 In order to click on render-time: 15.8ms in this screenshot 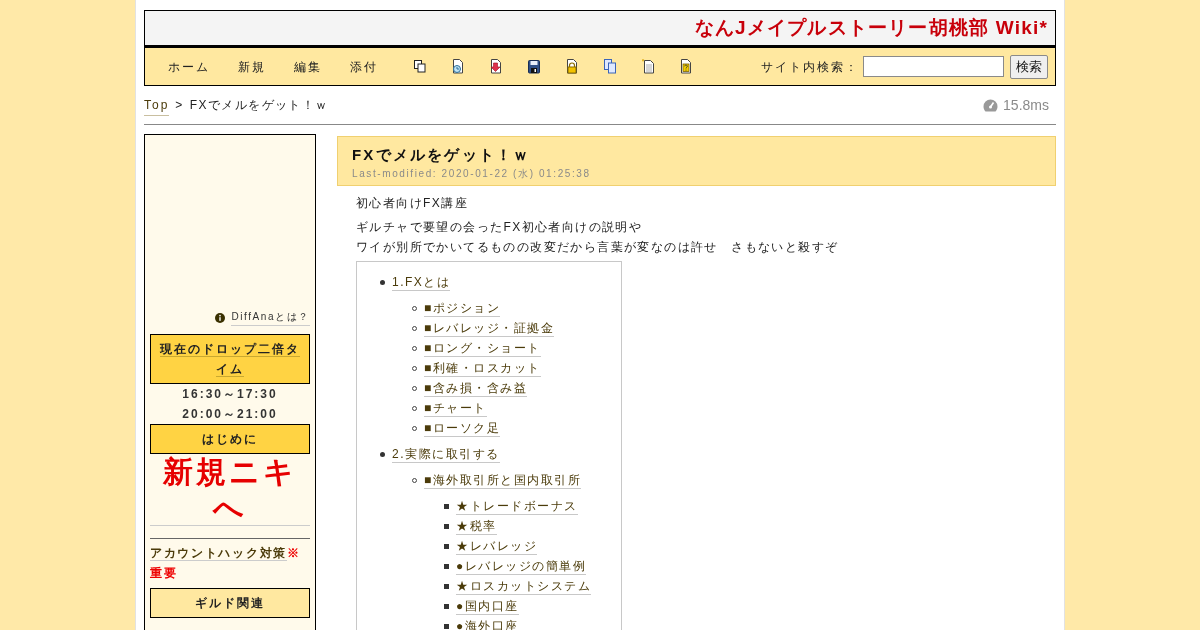, I will do `click(1026, 105)`.